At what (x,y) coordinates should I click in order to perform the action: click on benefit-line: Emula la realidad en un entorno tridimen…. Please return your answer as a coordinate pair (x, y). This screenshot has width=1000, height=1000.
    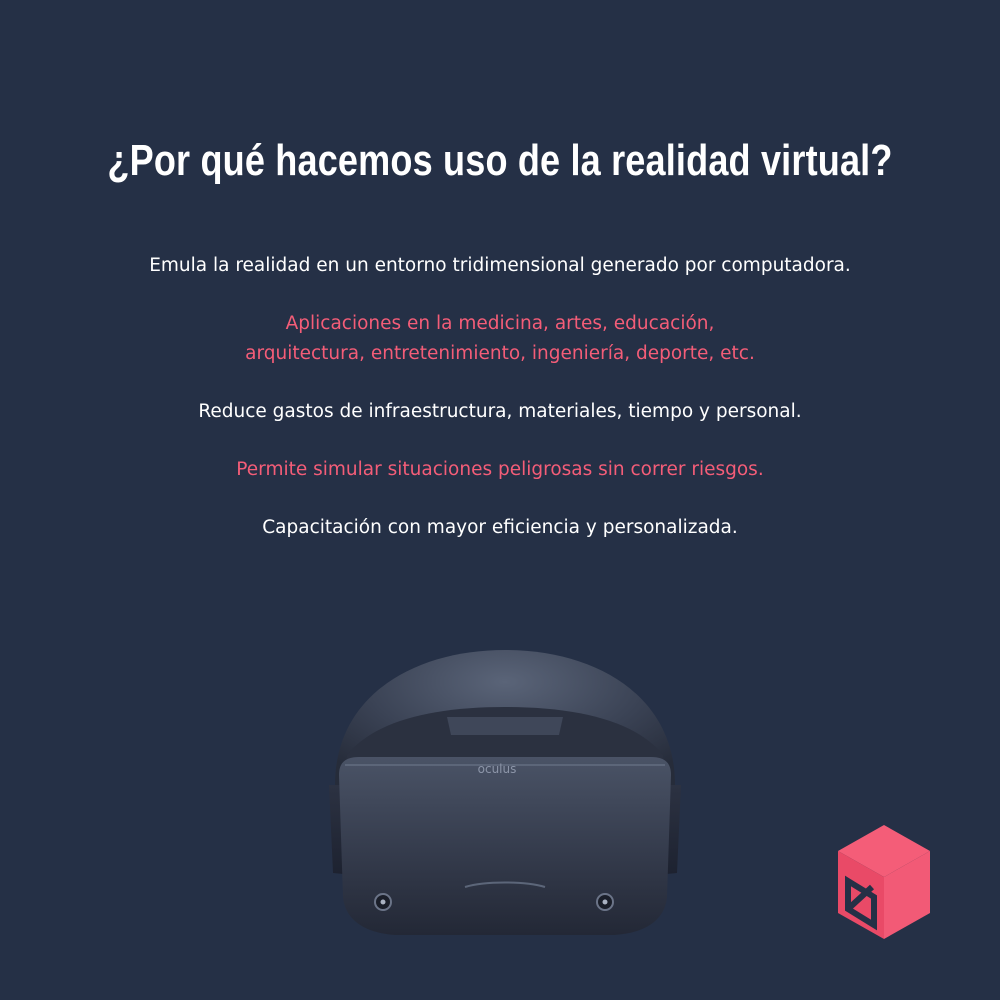
    Looking at the image, I should click on (500, 265).